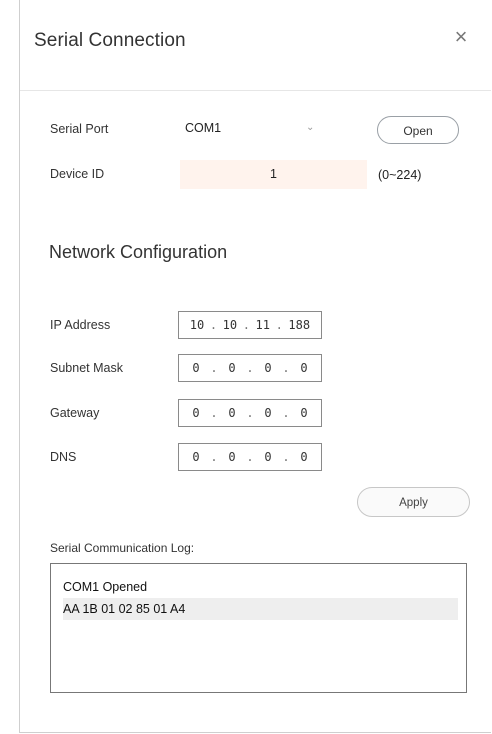 The image size is (492, 734). Describe the element at coordinates (400, 175) in the screenshot. I see `device-id-range: (0~224)` at that location.